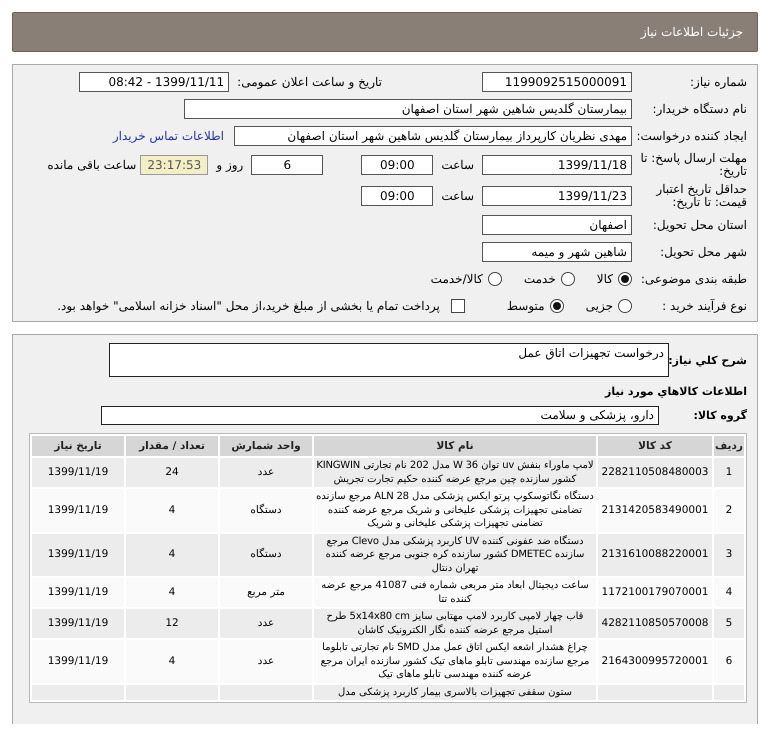 This screenshot has height=745, width=770. I want to click on field-label: تاریخ و ساعت اعلان عمومی:, so click(309, 82).